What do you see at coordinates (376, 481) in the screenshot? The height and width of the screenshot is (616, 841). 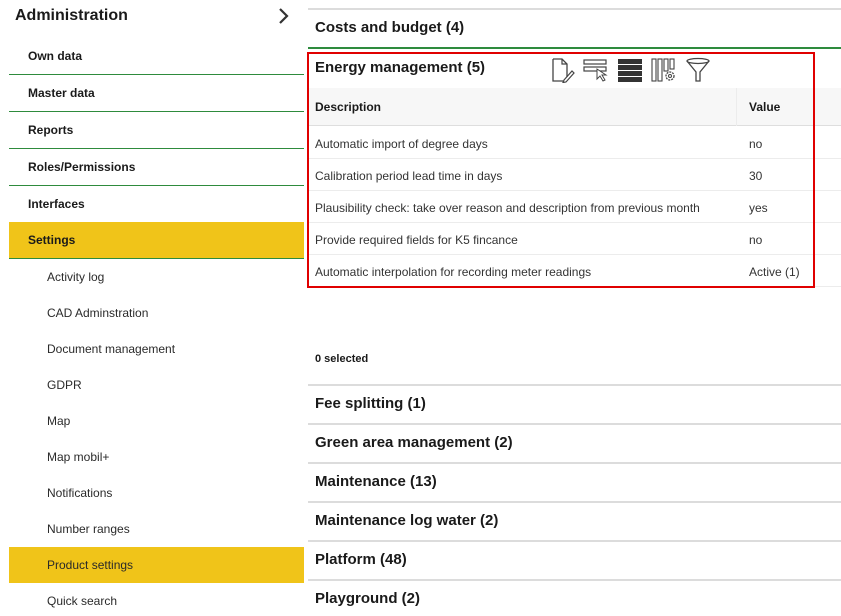 I see `section-title: Maintenance (13)` at bounding box center [376, 481].